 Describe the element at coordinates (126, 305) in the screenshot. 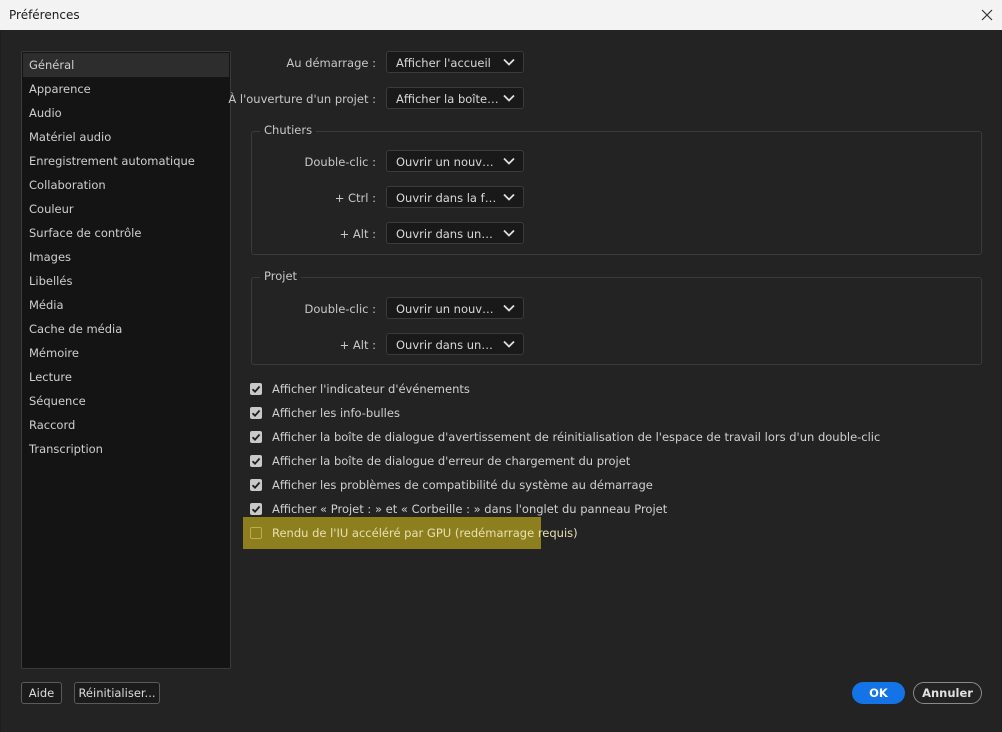

I see `sidebar-item-media: Média` at that location.